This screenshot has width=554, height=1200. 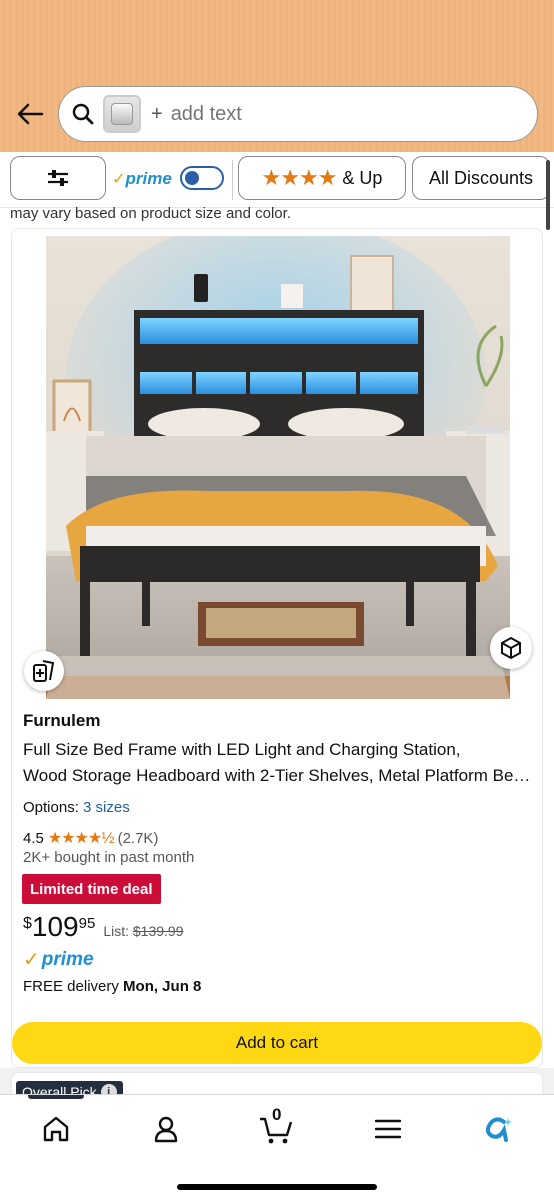 I want to click on nav-rufus, so click(x=498, y=1129).